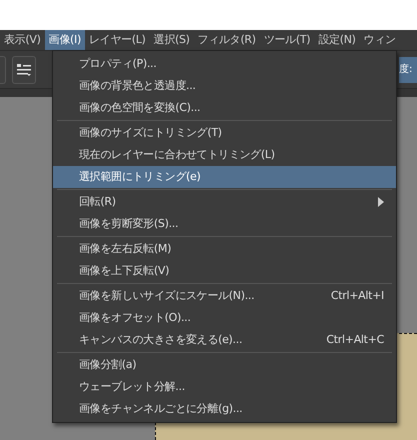  What do you see at coordinates (172, 40) in the screenshot?
I see `menu-bar-item: 選択(S)` at bounding box center [172, 40].